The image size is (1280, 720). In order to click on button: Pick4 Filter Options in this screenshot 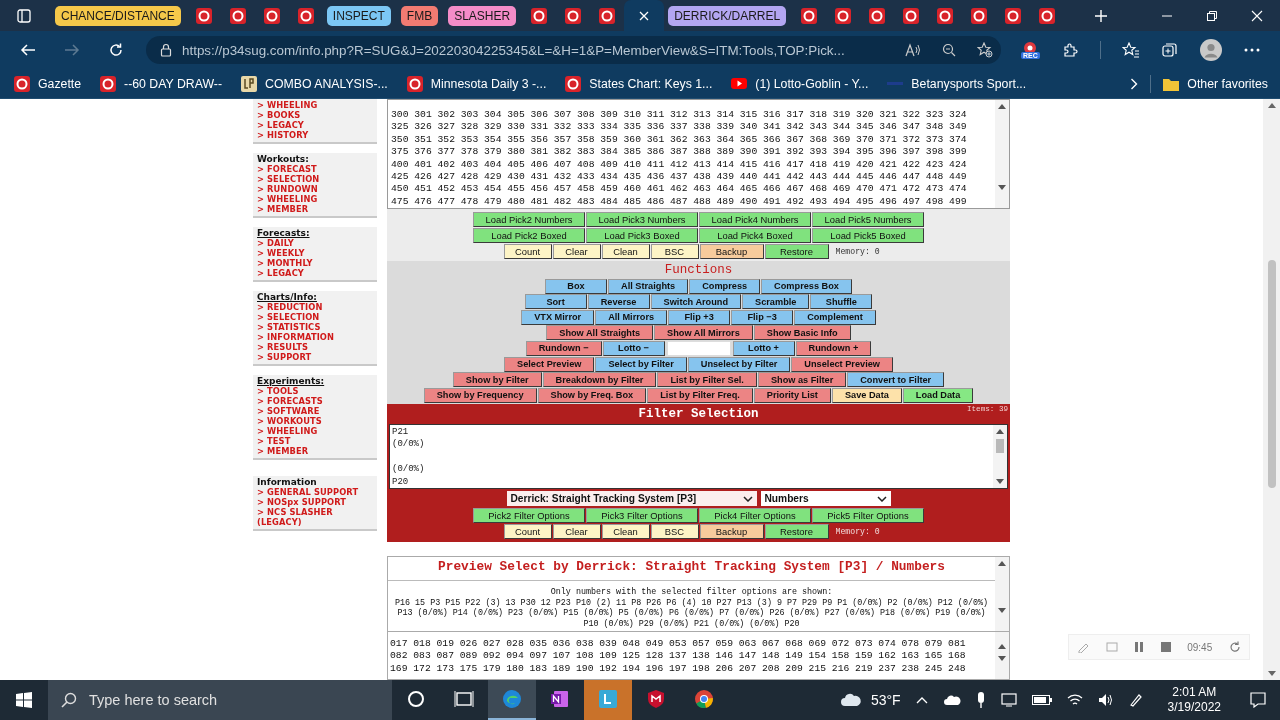, I will do `click(755, 515)`.